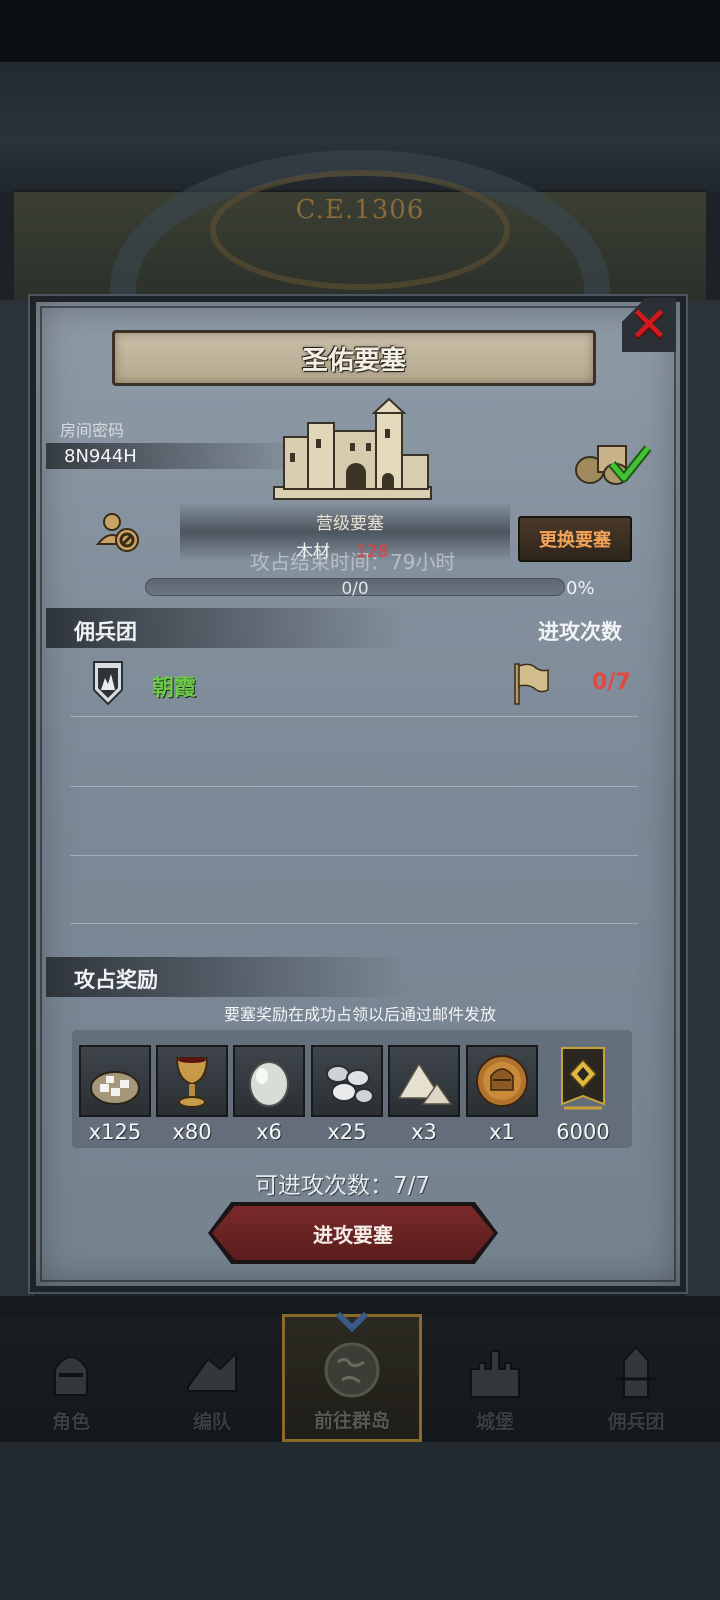 The height and width of the screenshot is (1600, 720). I want to click on close-button: ✕, so click(649, 325).